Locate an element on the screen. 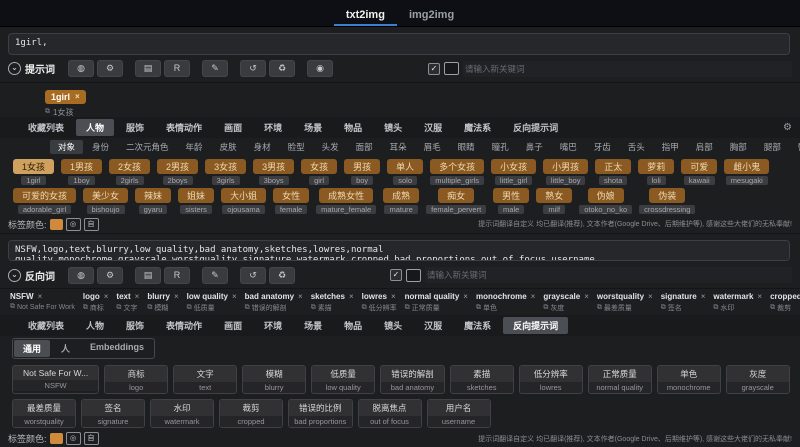 Image resolution: width=800 pixels, height=447 pixels. tag-chip: 萝莉 loli is located at coordinates (656, 171).